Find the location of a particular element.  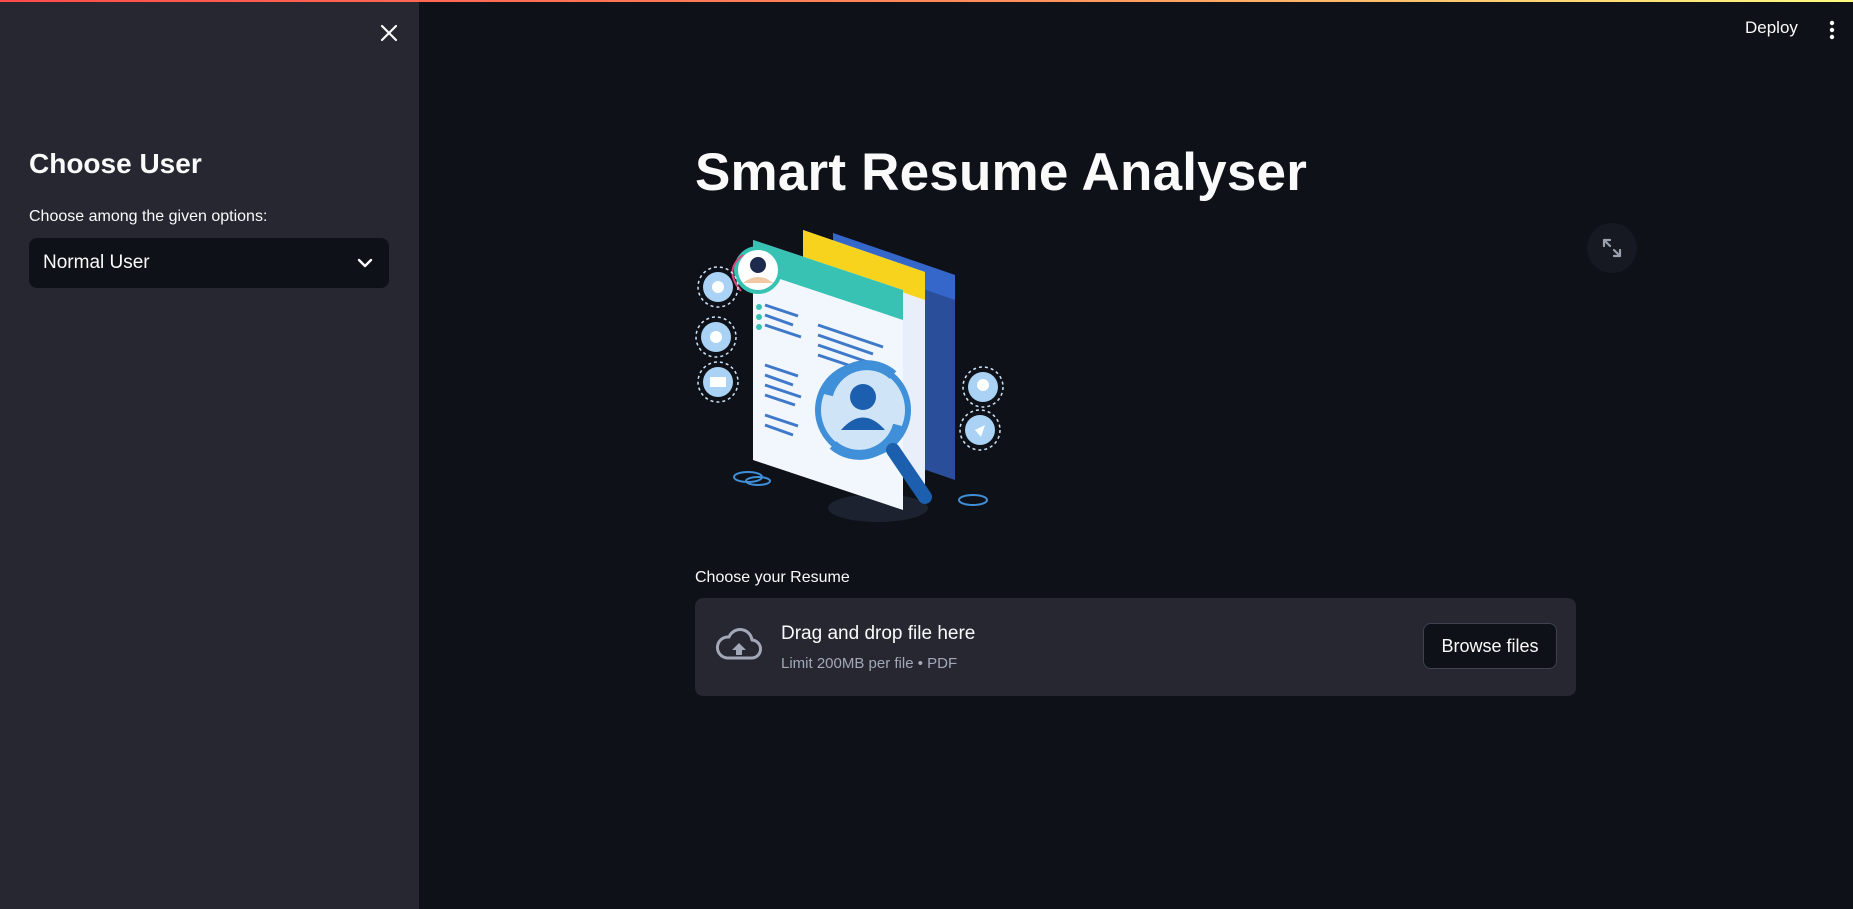

cloud-upload-icon is located at coordinates (738, 644).